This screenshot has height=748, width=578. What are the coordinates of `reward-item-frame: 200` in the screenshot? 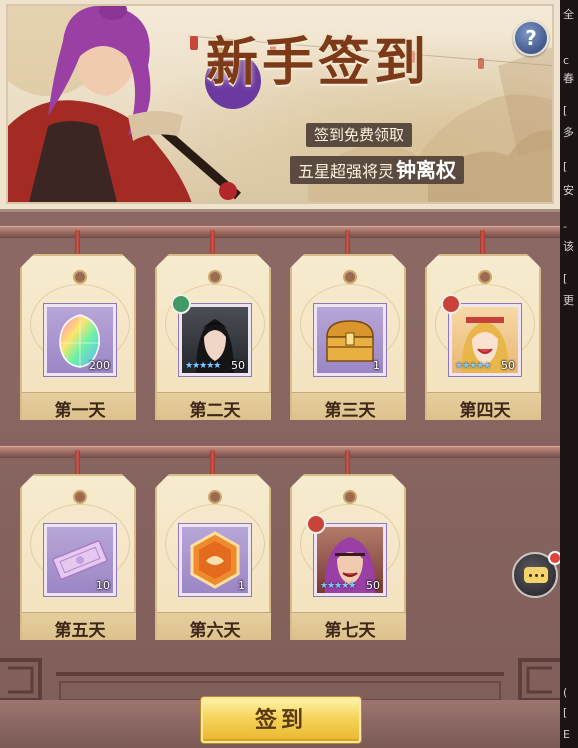 It's located at (80, 340).